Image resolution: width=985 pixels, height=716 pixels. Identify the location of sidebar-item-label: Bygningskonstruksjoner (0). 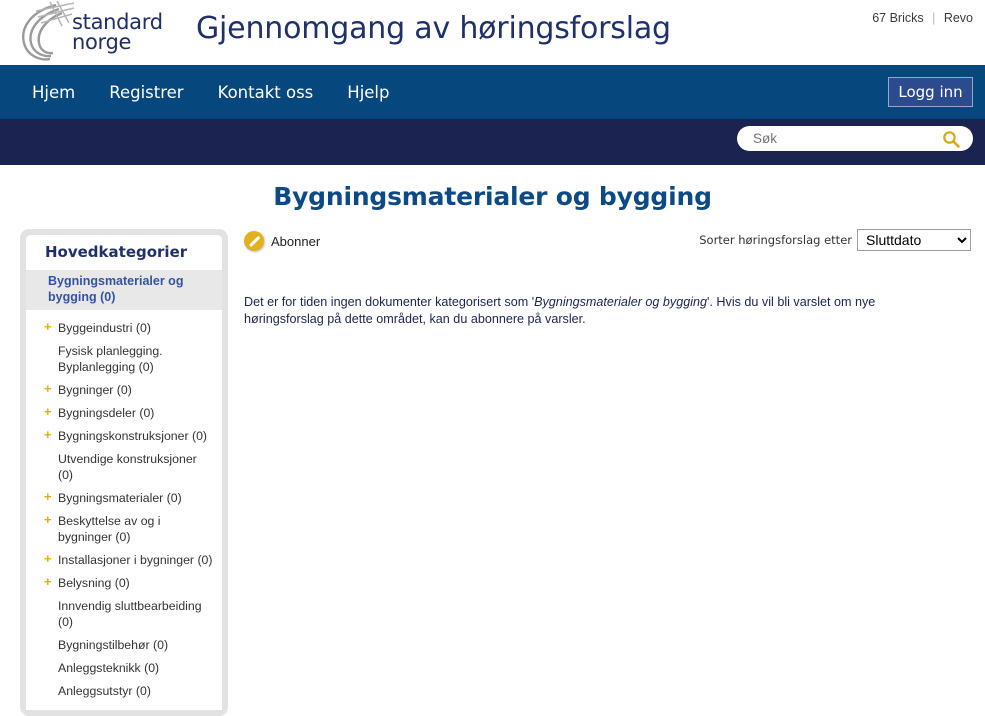
(132, 435).